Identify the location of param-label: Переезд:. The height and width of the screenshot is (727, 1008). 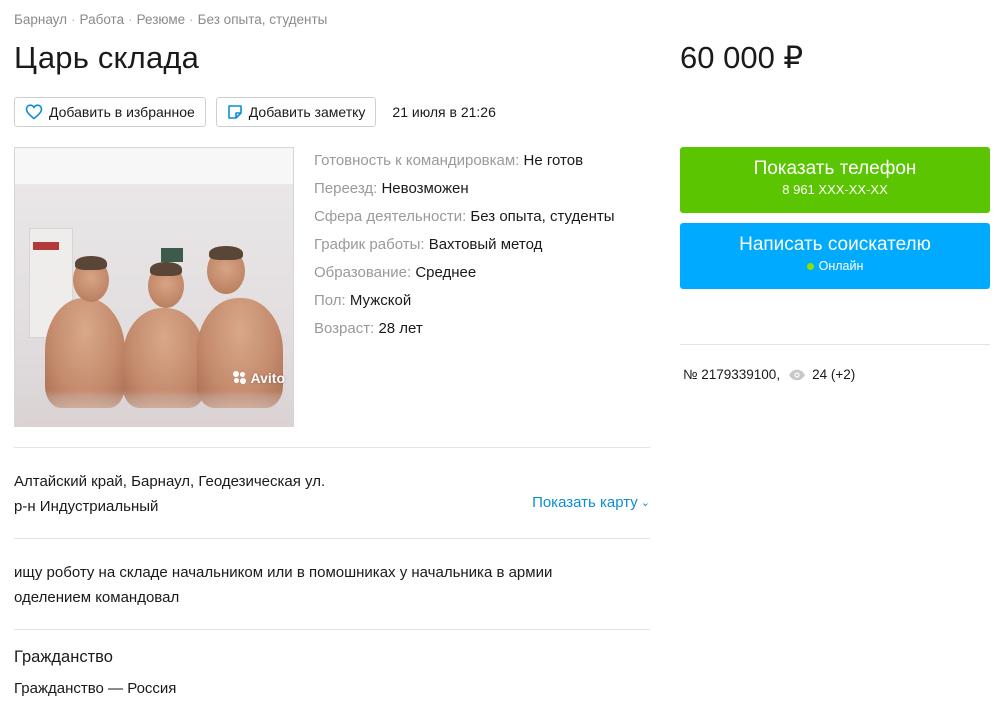
(346, 188).